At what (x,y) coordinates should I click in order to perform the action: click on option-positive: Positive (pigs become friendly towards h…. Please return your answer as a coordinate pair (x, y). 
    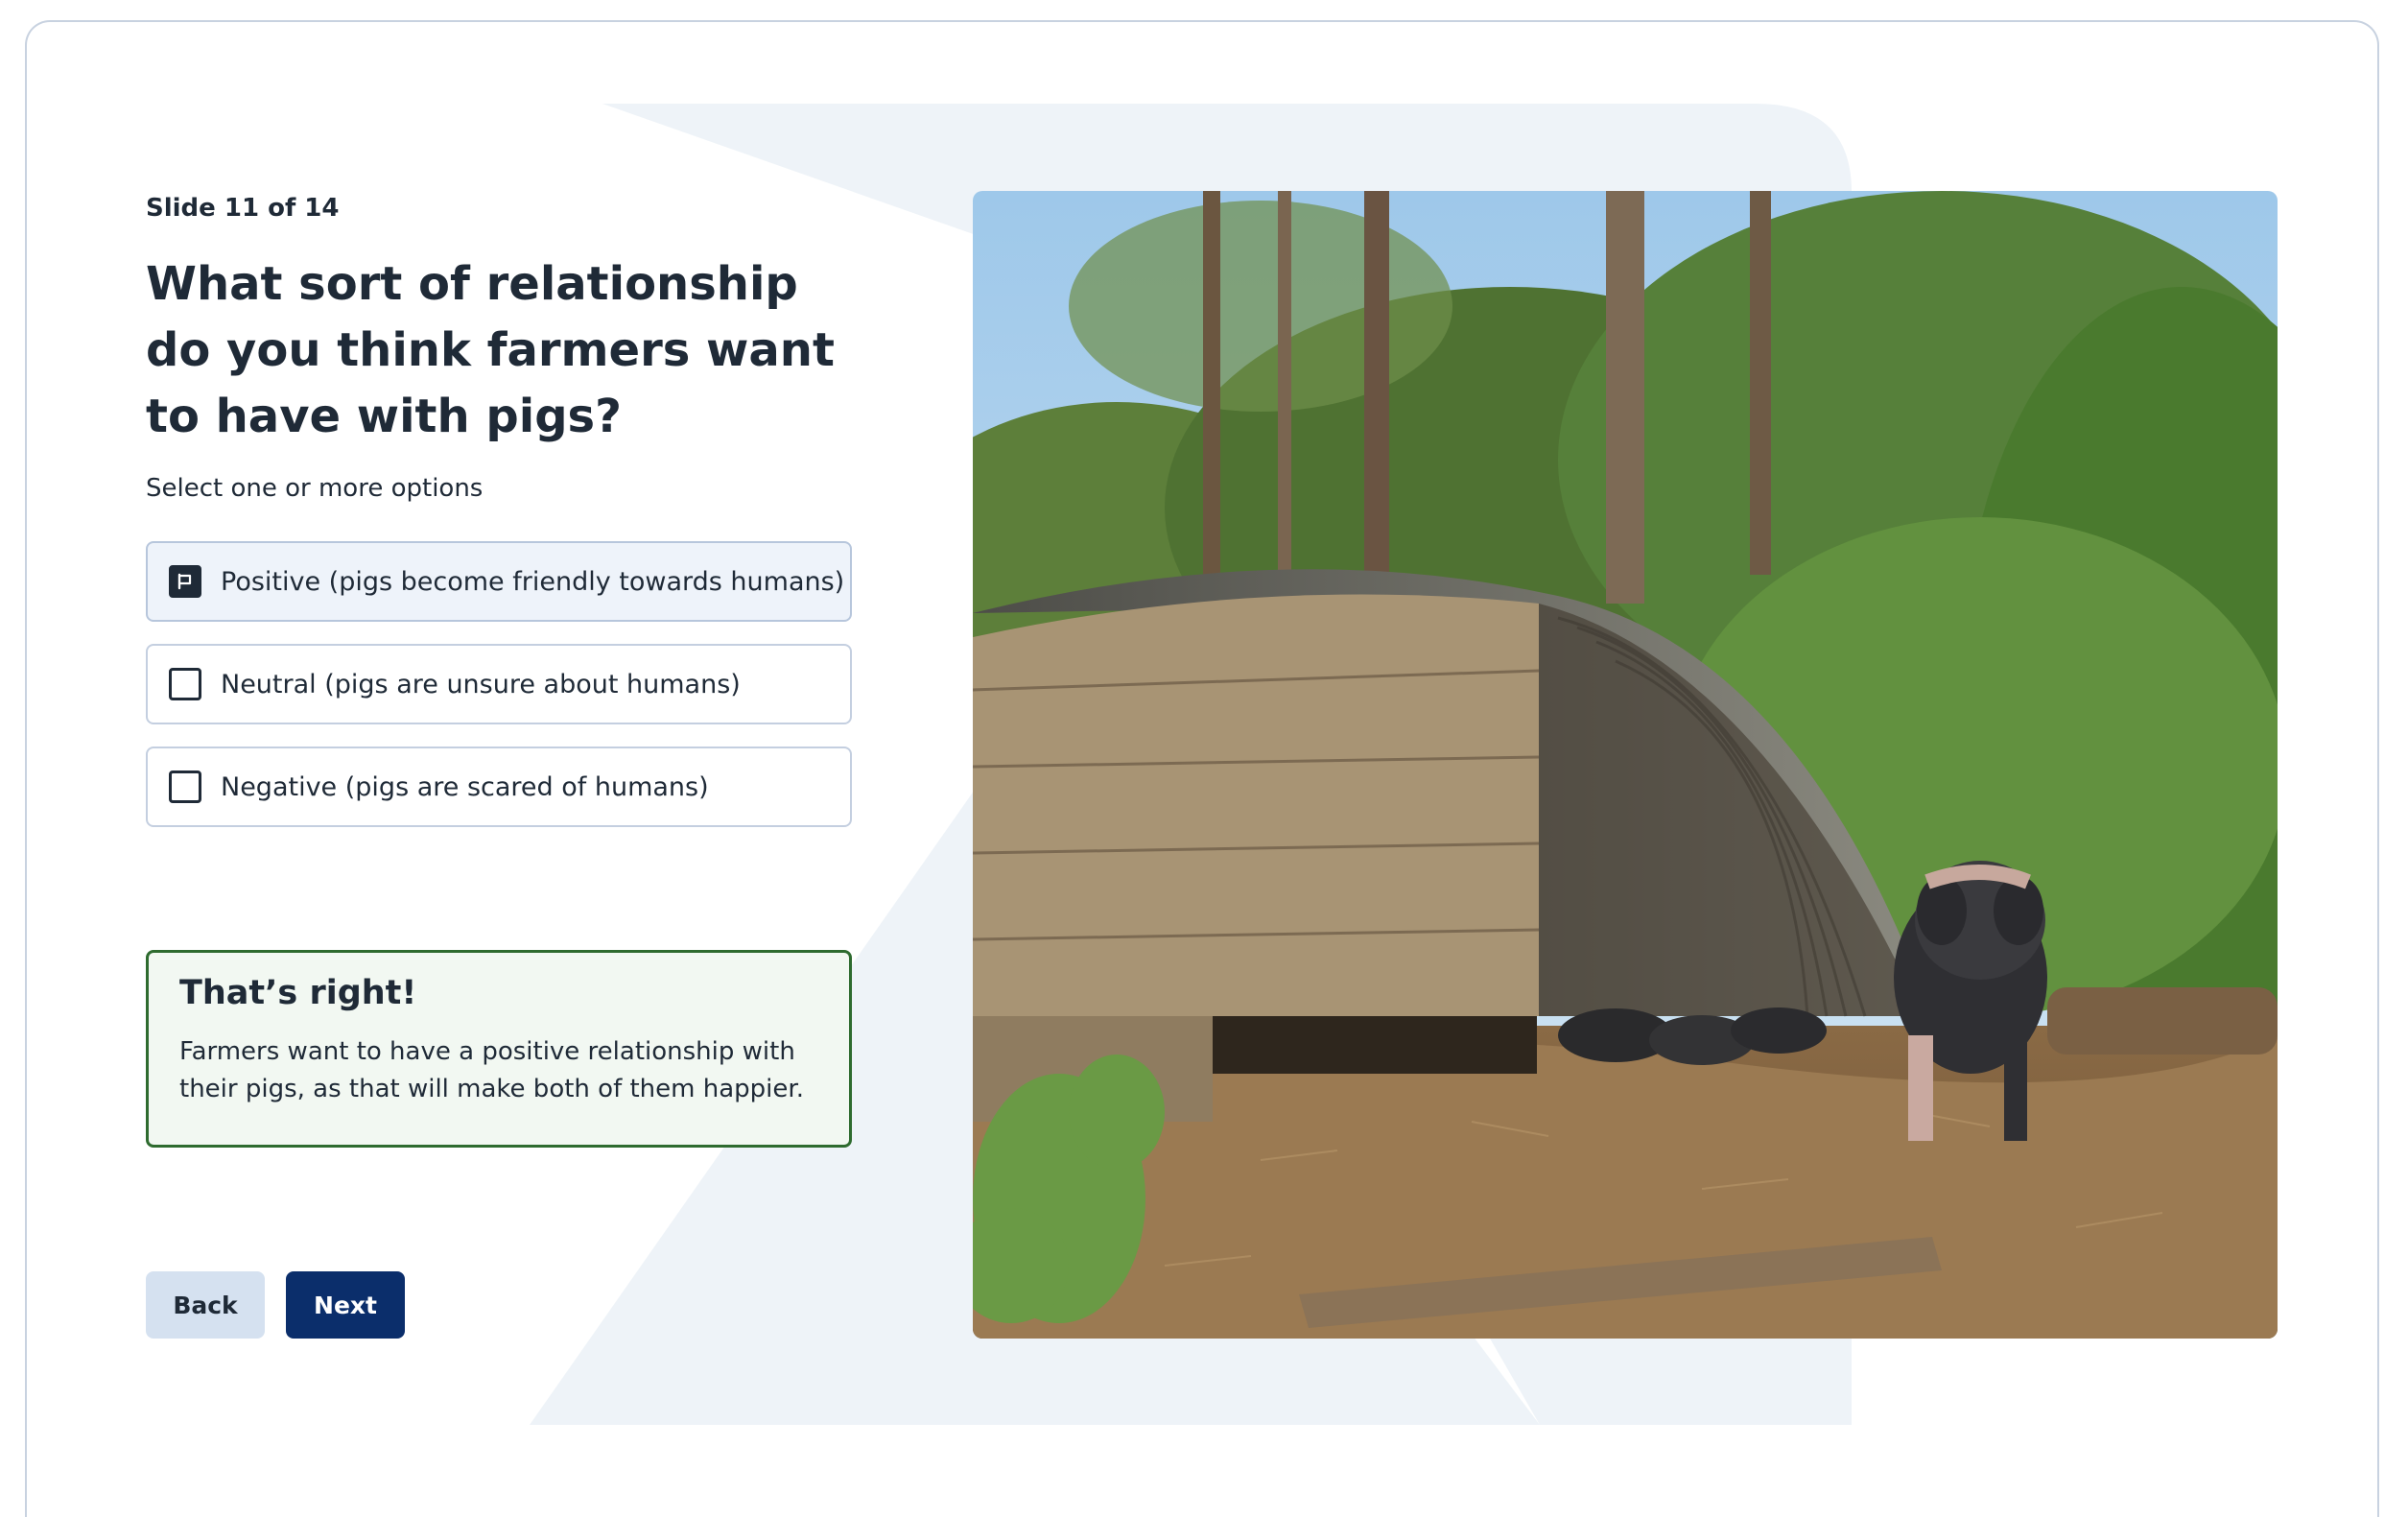
    Looking at the image, I should click on (499, 581).